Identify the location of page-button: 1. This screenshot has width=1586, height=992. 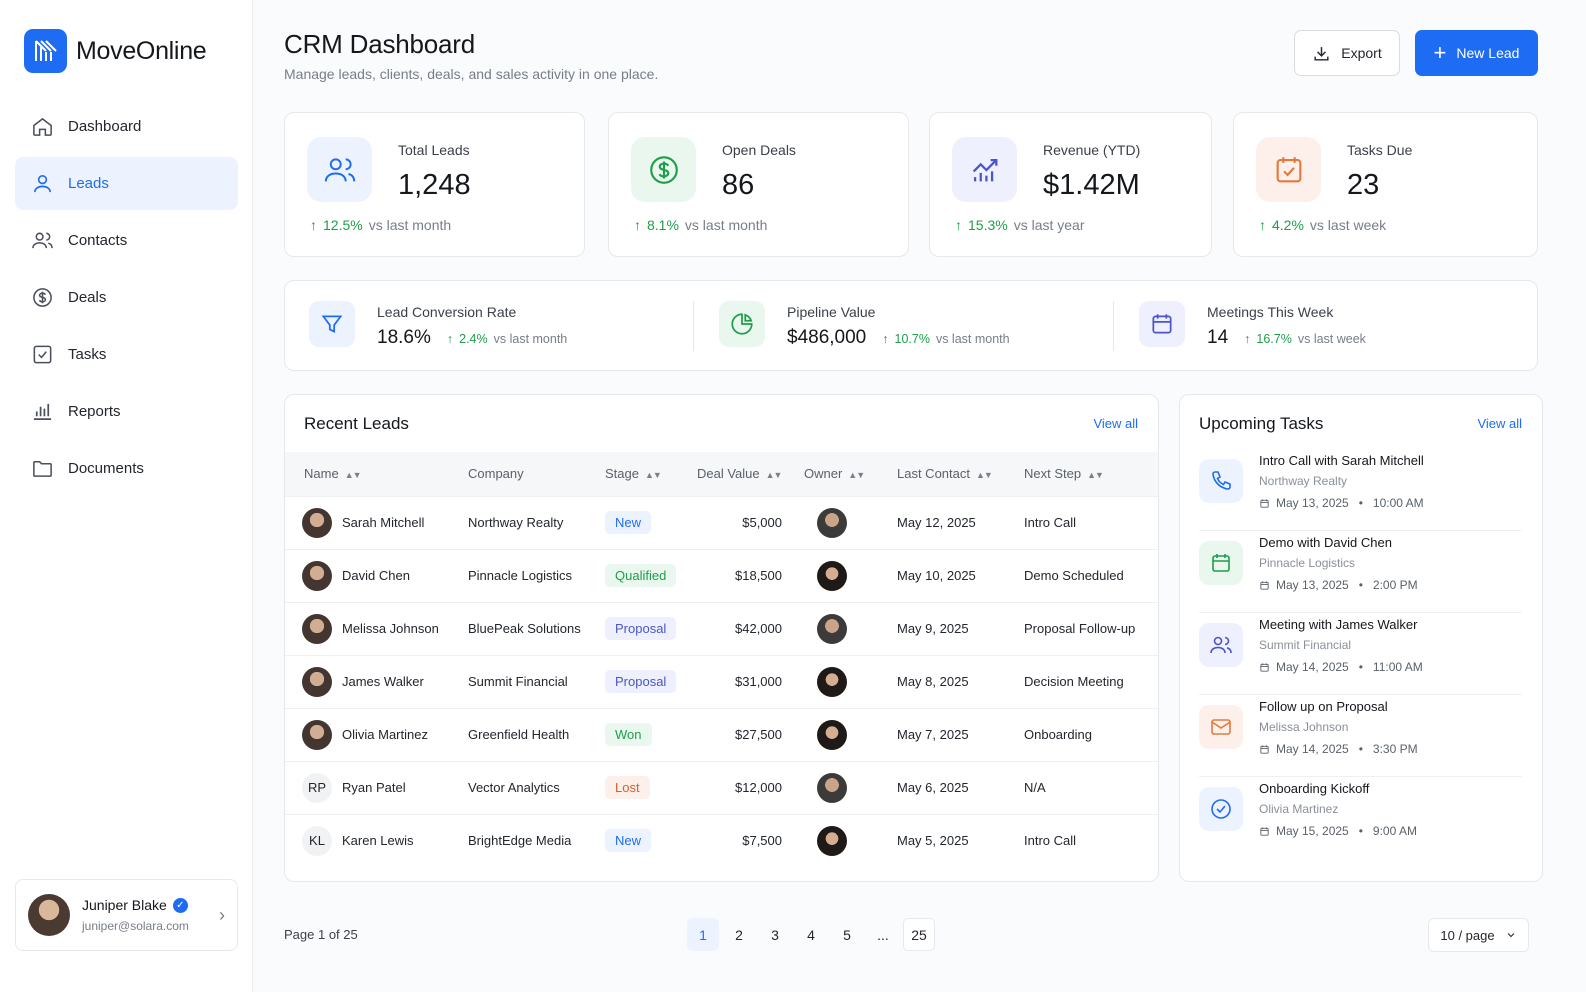
(703, 934).